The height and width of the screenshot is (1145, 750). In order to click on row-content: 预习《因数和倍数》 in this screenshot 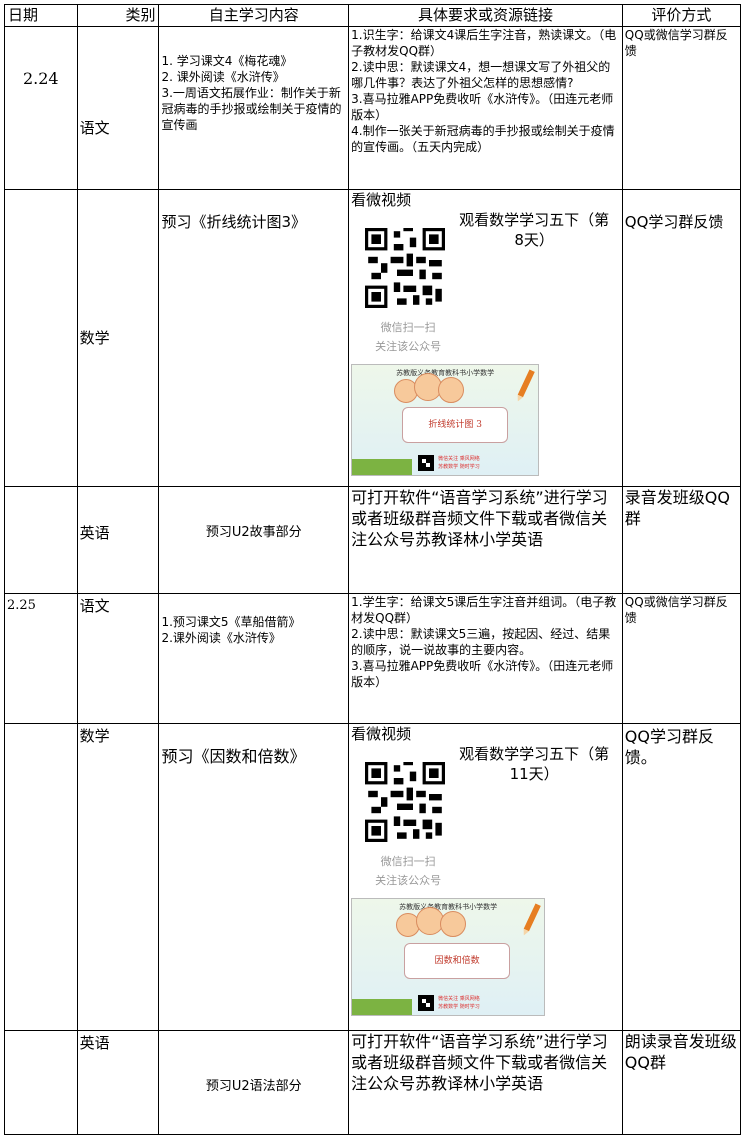, I will do `click(254, 877)`.